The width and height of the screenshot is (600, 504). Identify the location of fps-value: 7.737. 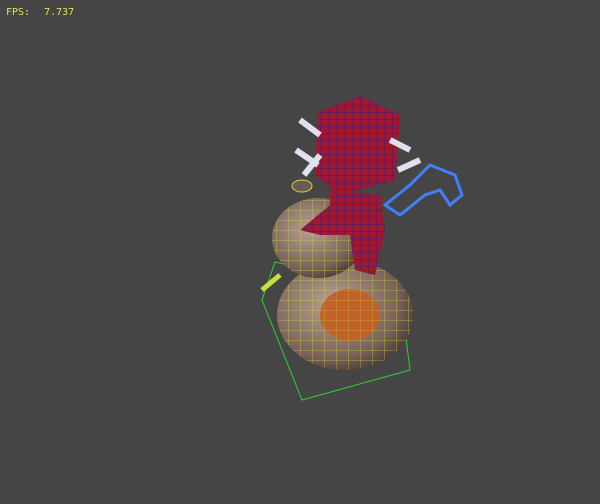
(59, 12).